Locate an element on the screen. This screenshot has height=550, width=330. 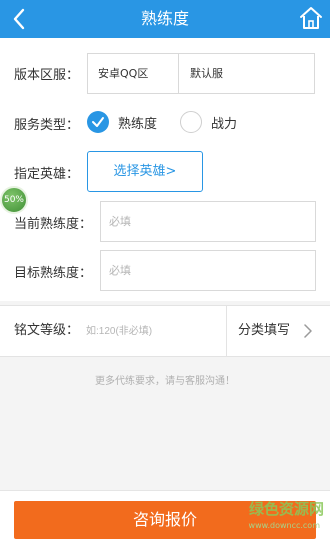
zone-label: 版本区服： is located at coordinates (47, 75).